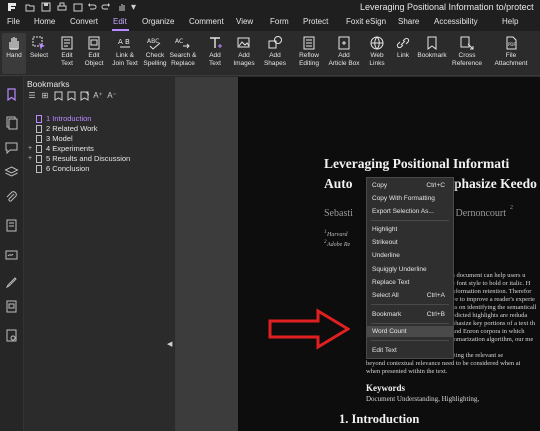 Image resolution: width=540 pixels, height=431 pixels. Describe the element at coordinates (275, 53) in the screenshot. I see `add-shapes-button: Add Shapes` at that location.